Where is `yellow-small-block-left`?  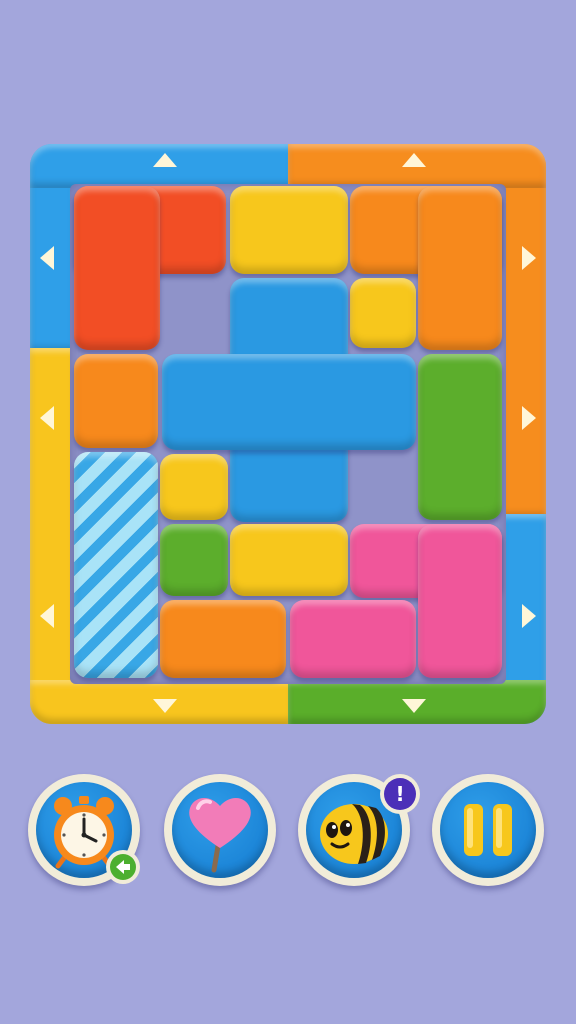
yellow-small-block-left is located at coordinates (194, 487).